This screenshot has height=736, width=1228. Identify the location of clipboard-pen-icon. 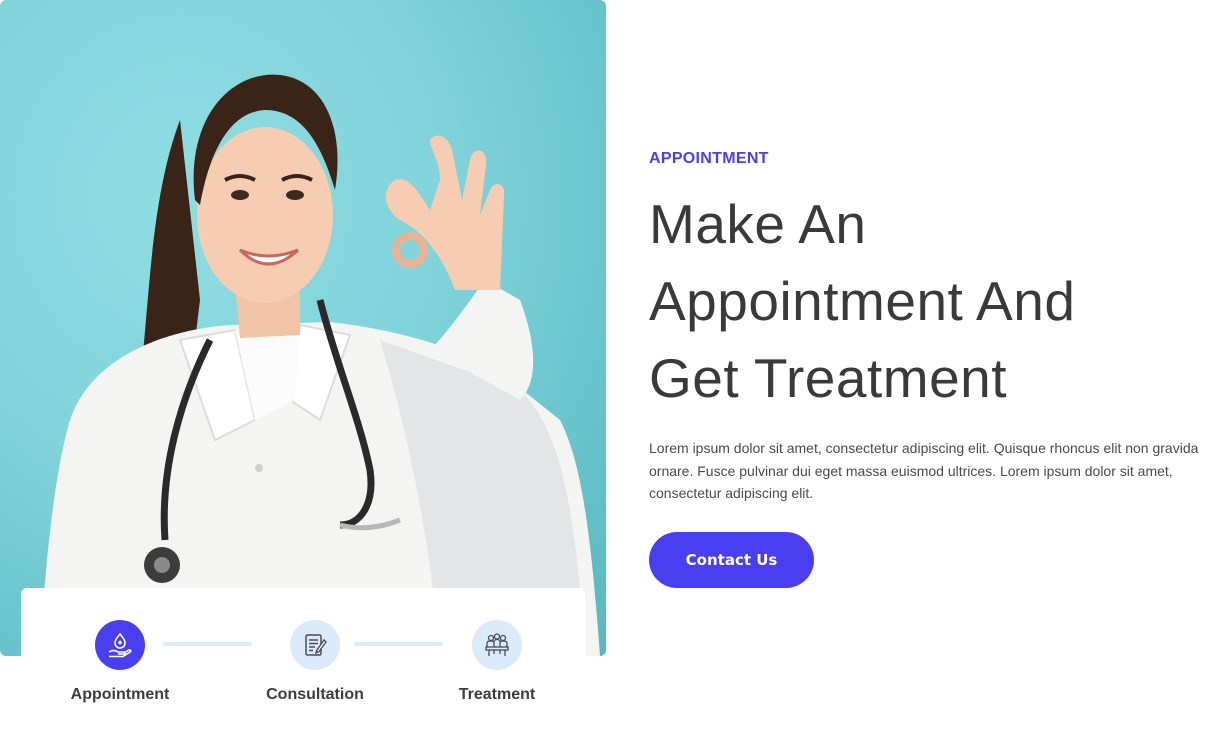
(315, 645).